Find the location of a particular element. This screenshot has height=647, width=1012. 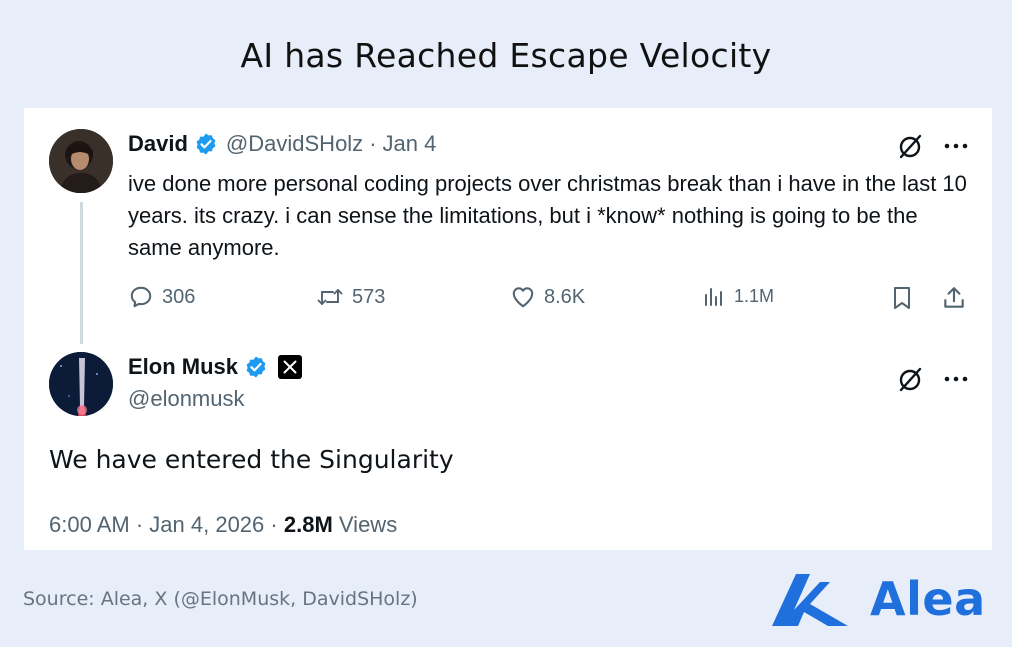

alea-logo: Alea is located at coordinates (878, 599).